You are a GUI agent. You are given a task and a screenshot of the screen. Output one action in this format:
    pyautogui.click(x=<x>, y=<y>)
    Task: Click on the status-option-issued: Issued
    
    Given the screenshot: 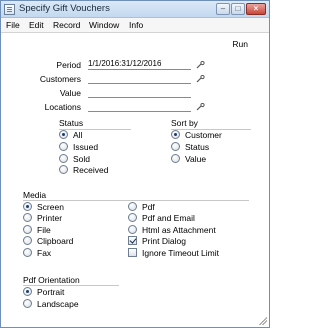 What is the action you would take?
    pyautogui.click(x=78, y=146)
    